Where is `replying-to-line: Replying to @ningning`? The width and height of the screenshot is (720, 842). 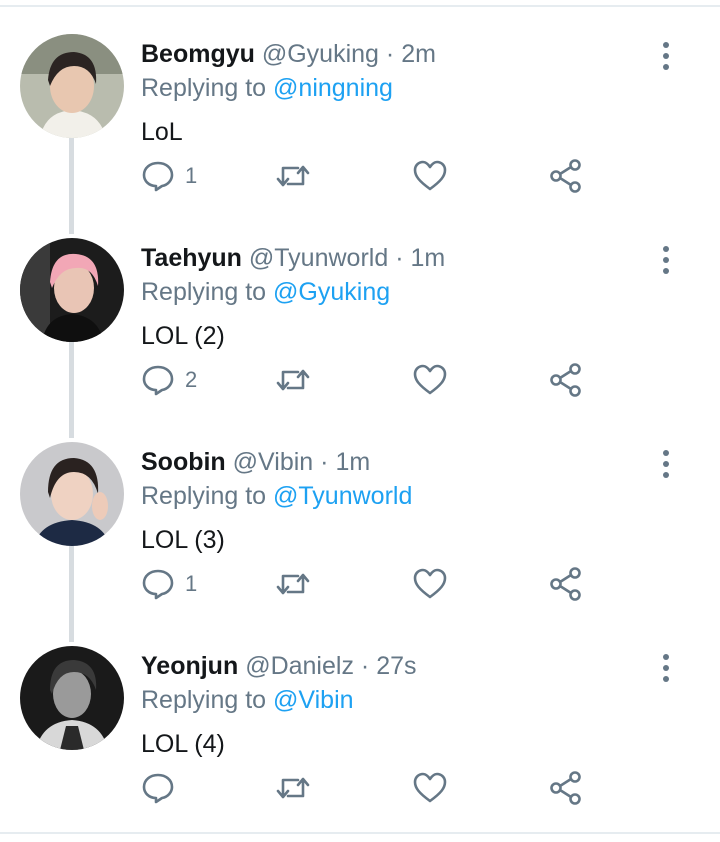
replying-to-line: Replying to @ningning is located at coordinates (267, 88).